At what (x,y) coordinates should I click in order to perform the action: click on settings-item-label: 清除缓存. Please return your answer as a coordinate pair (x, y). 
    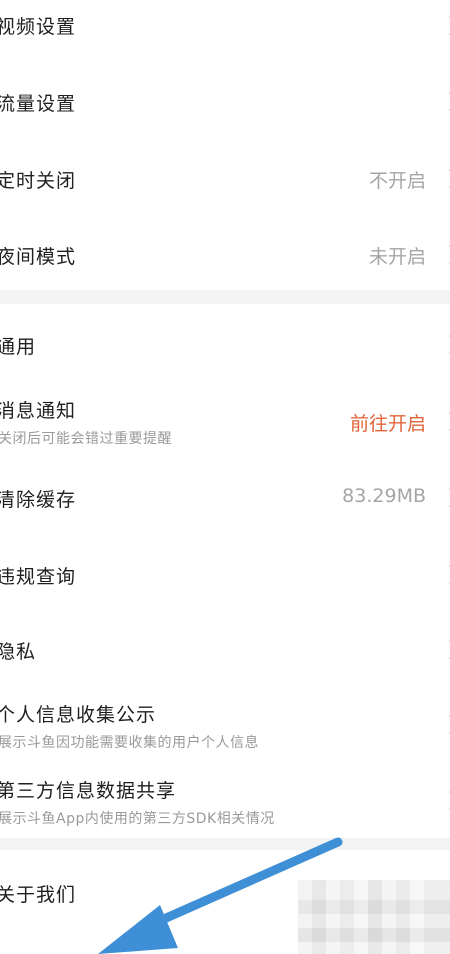
    Looking at the image, I should click on (38, 500).